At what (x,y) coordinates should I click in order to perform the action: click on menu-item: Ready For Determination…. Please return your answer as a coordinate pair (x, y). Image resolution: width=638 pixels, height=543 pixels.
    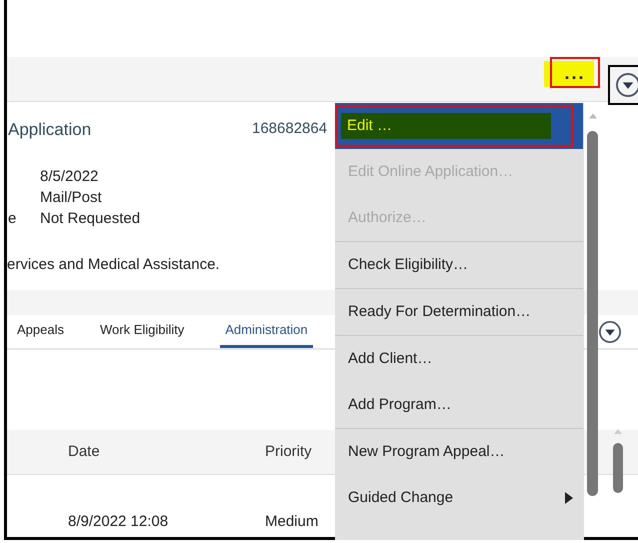
    Looking at the image, I should click on (459, 312).